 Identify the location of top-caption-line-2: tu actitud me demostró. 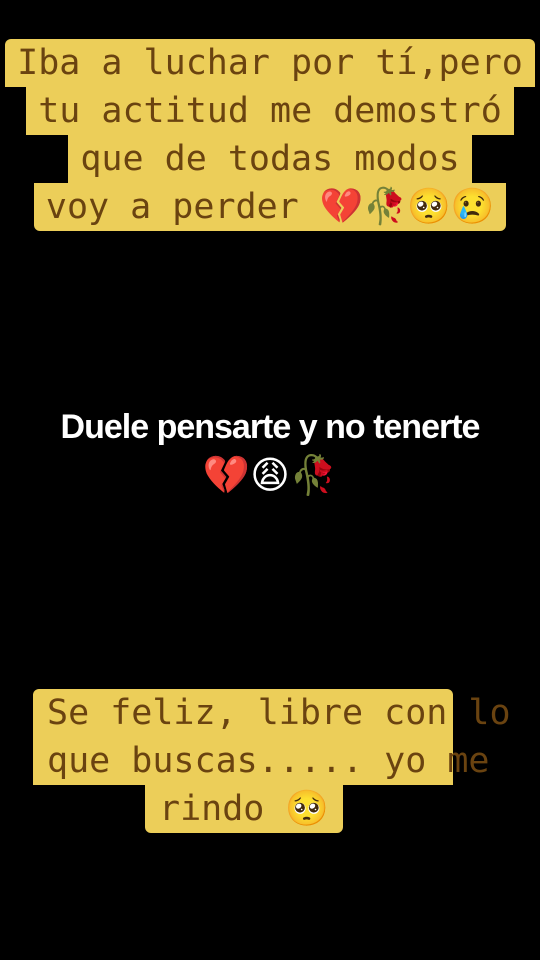
(270, 111).